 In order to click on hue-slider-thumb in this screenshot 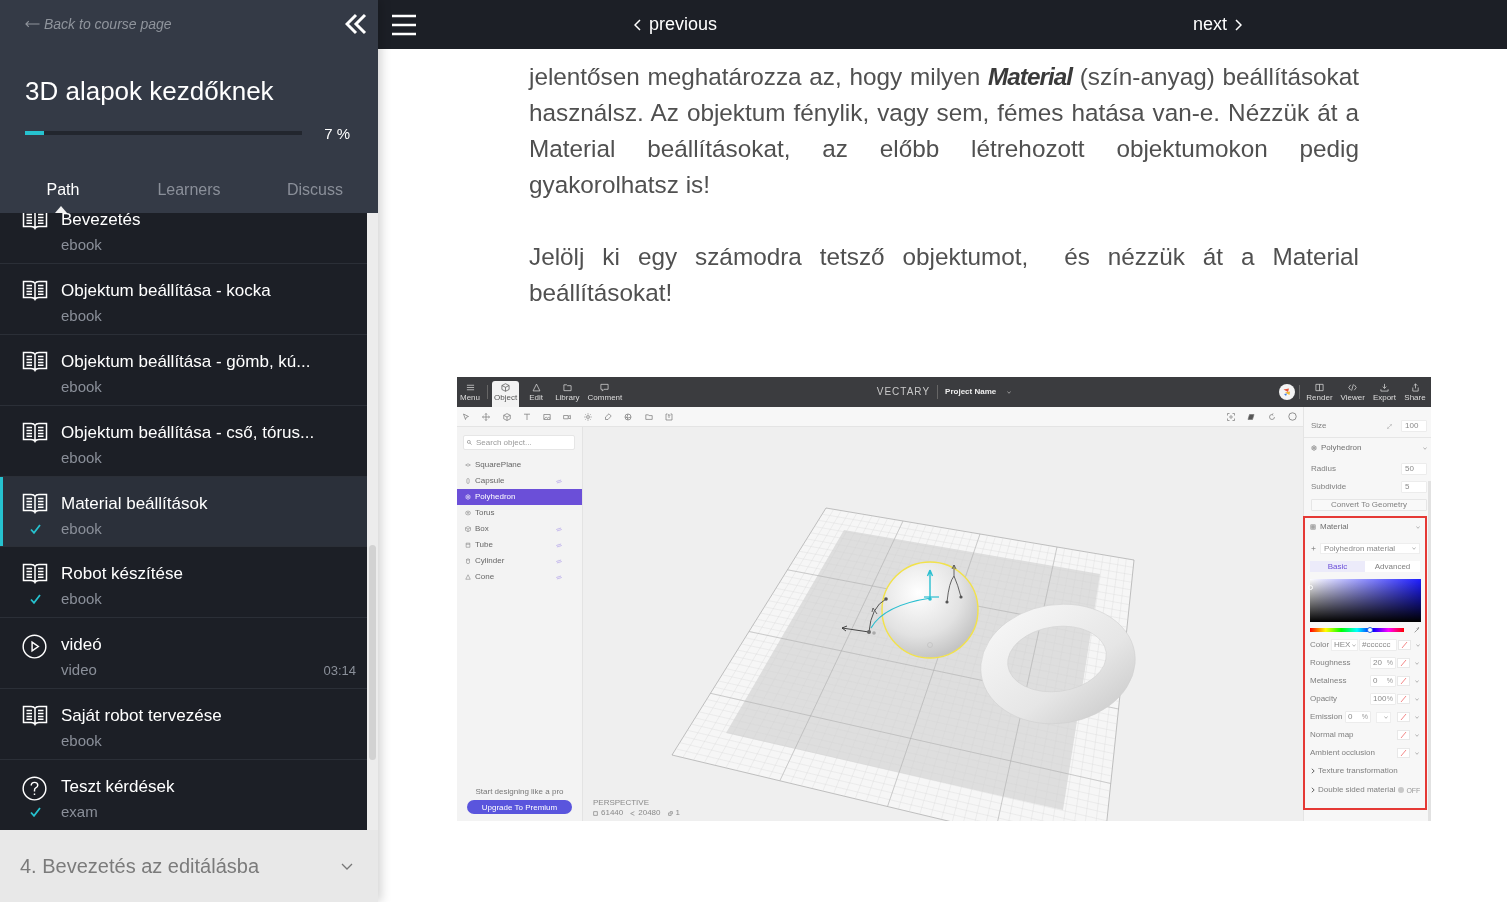, I will do `click(1370, 630)`.